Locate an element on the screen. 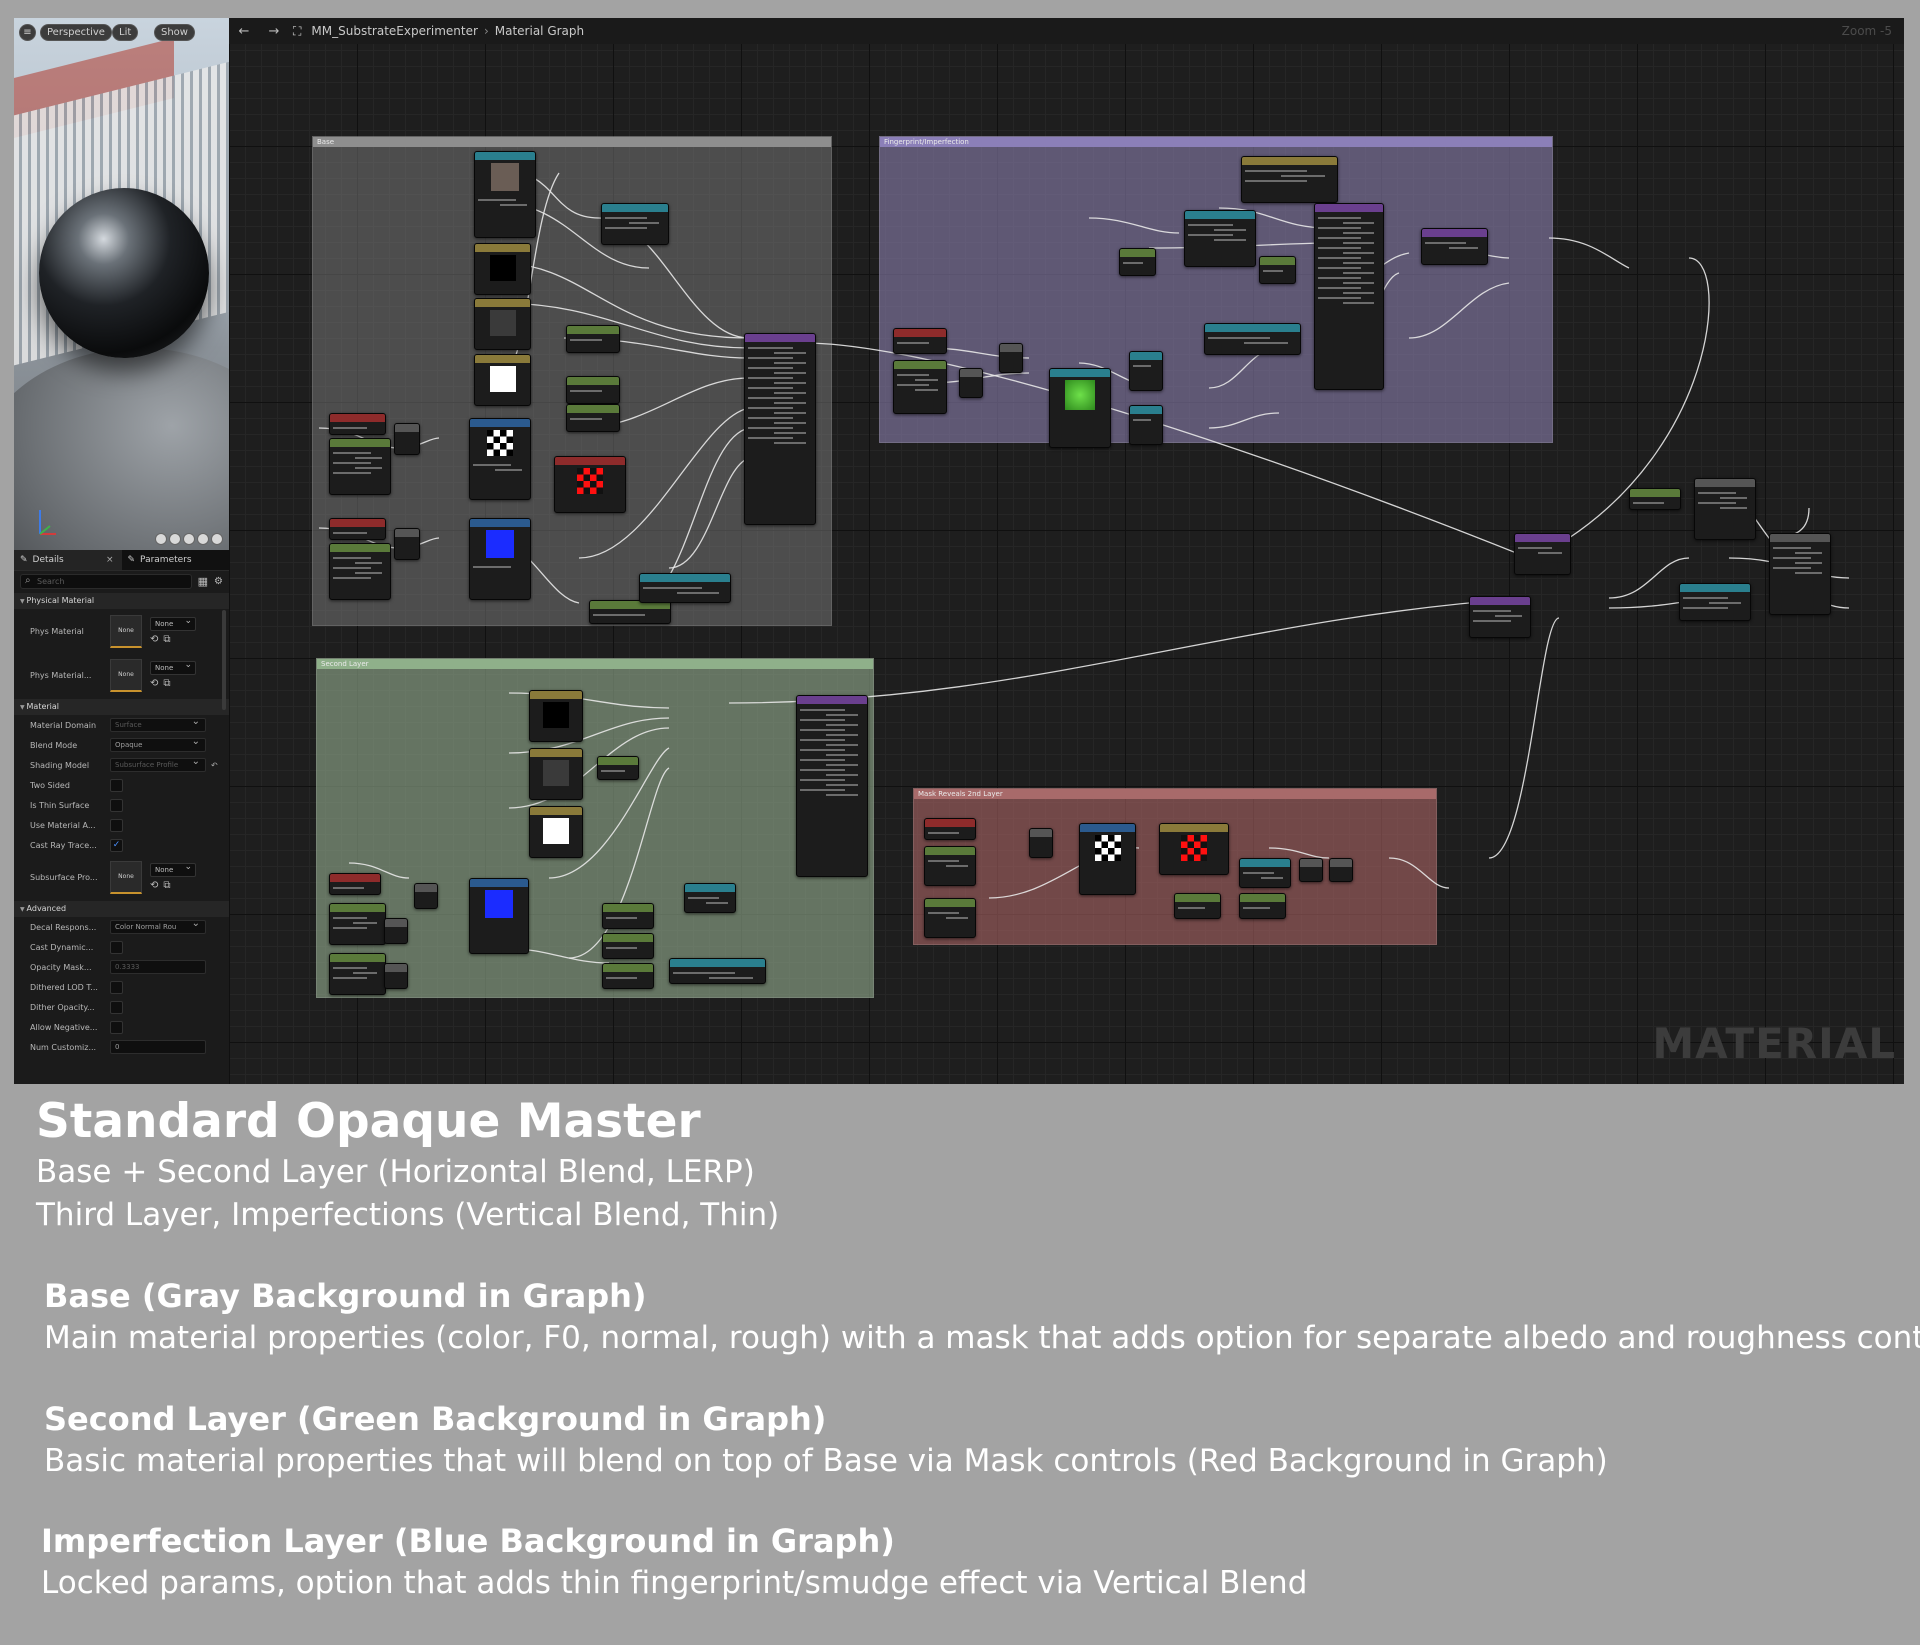 The width and height of the screenshot is (1920, 1645). preview-shape-buttons is located at coordinates (189, 539).